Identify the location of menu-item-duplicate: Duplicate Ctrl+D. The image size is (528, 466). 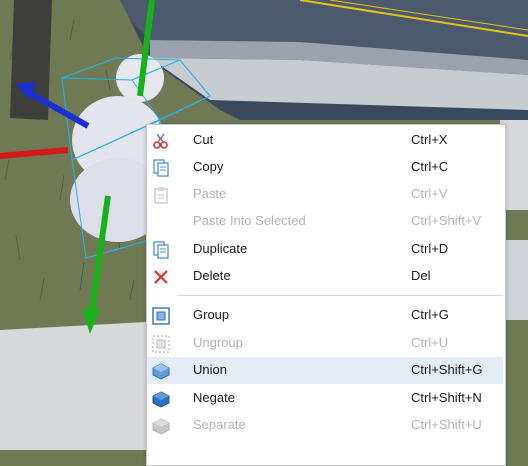
(325, 249).